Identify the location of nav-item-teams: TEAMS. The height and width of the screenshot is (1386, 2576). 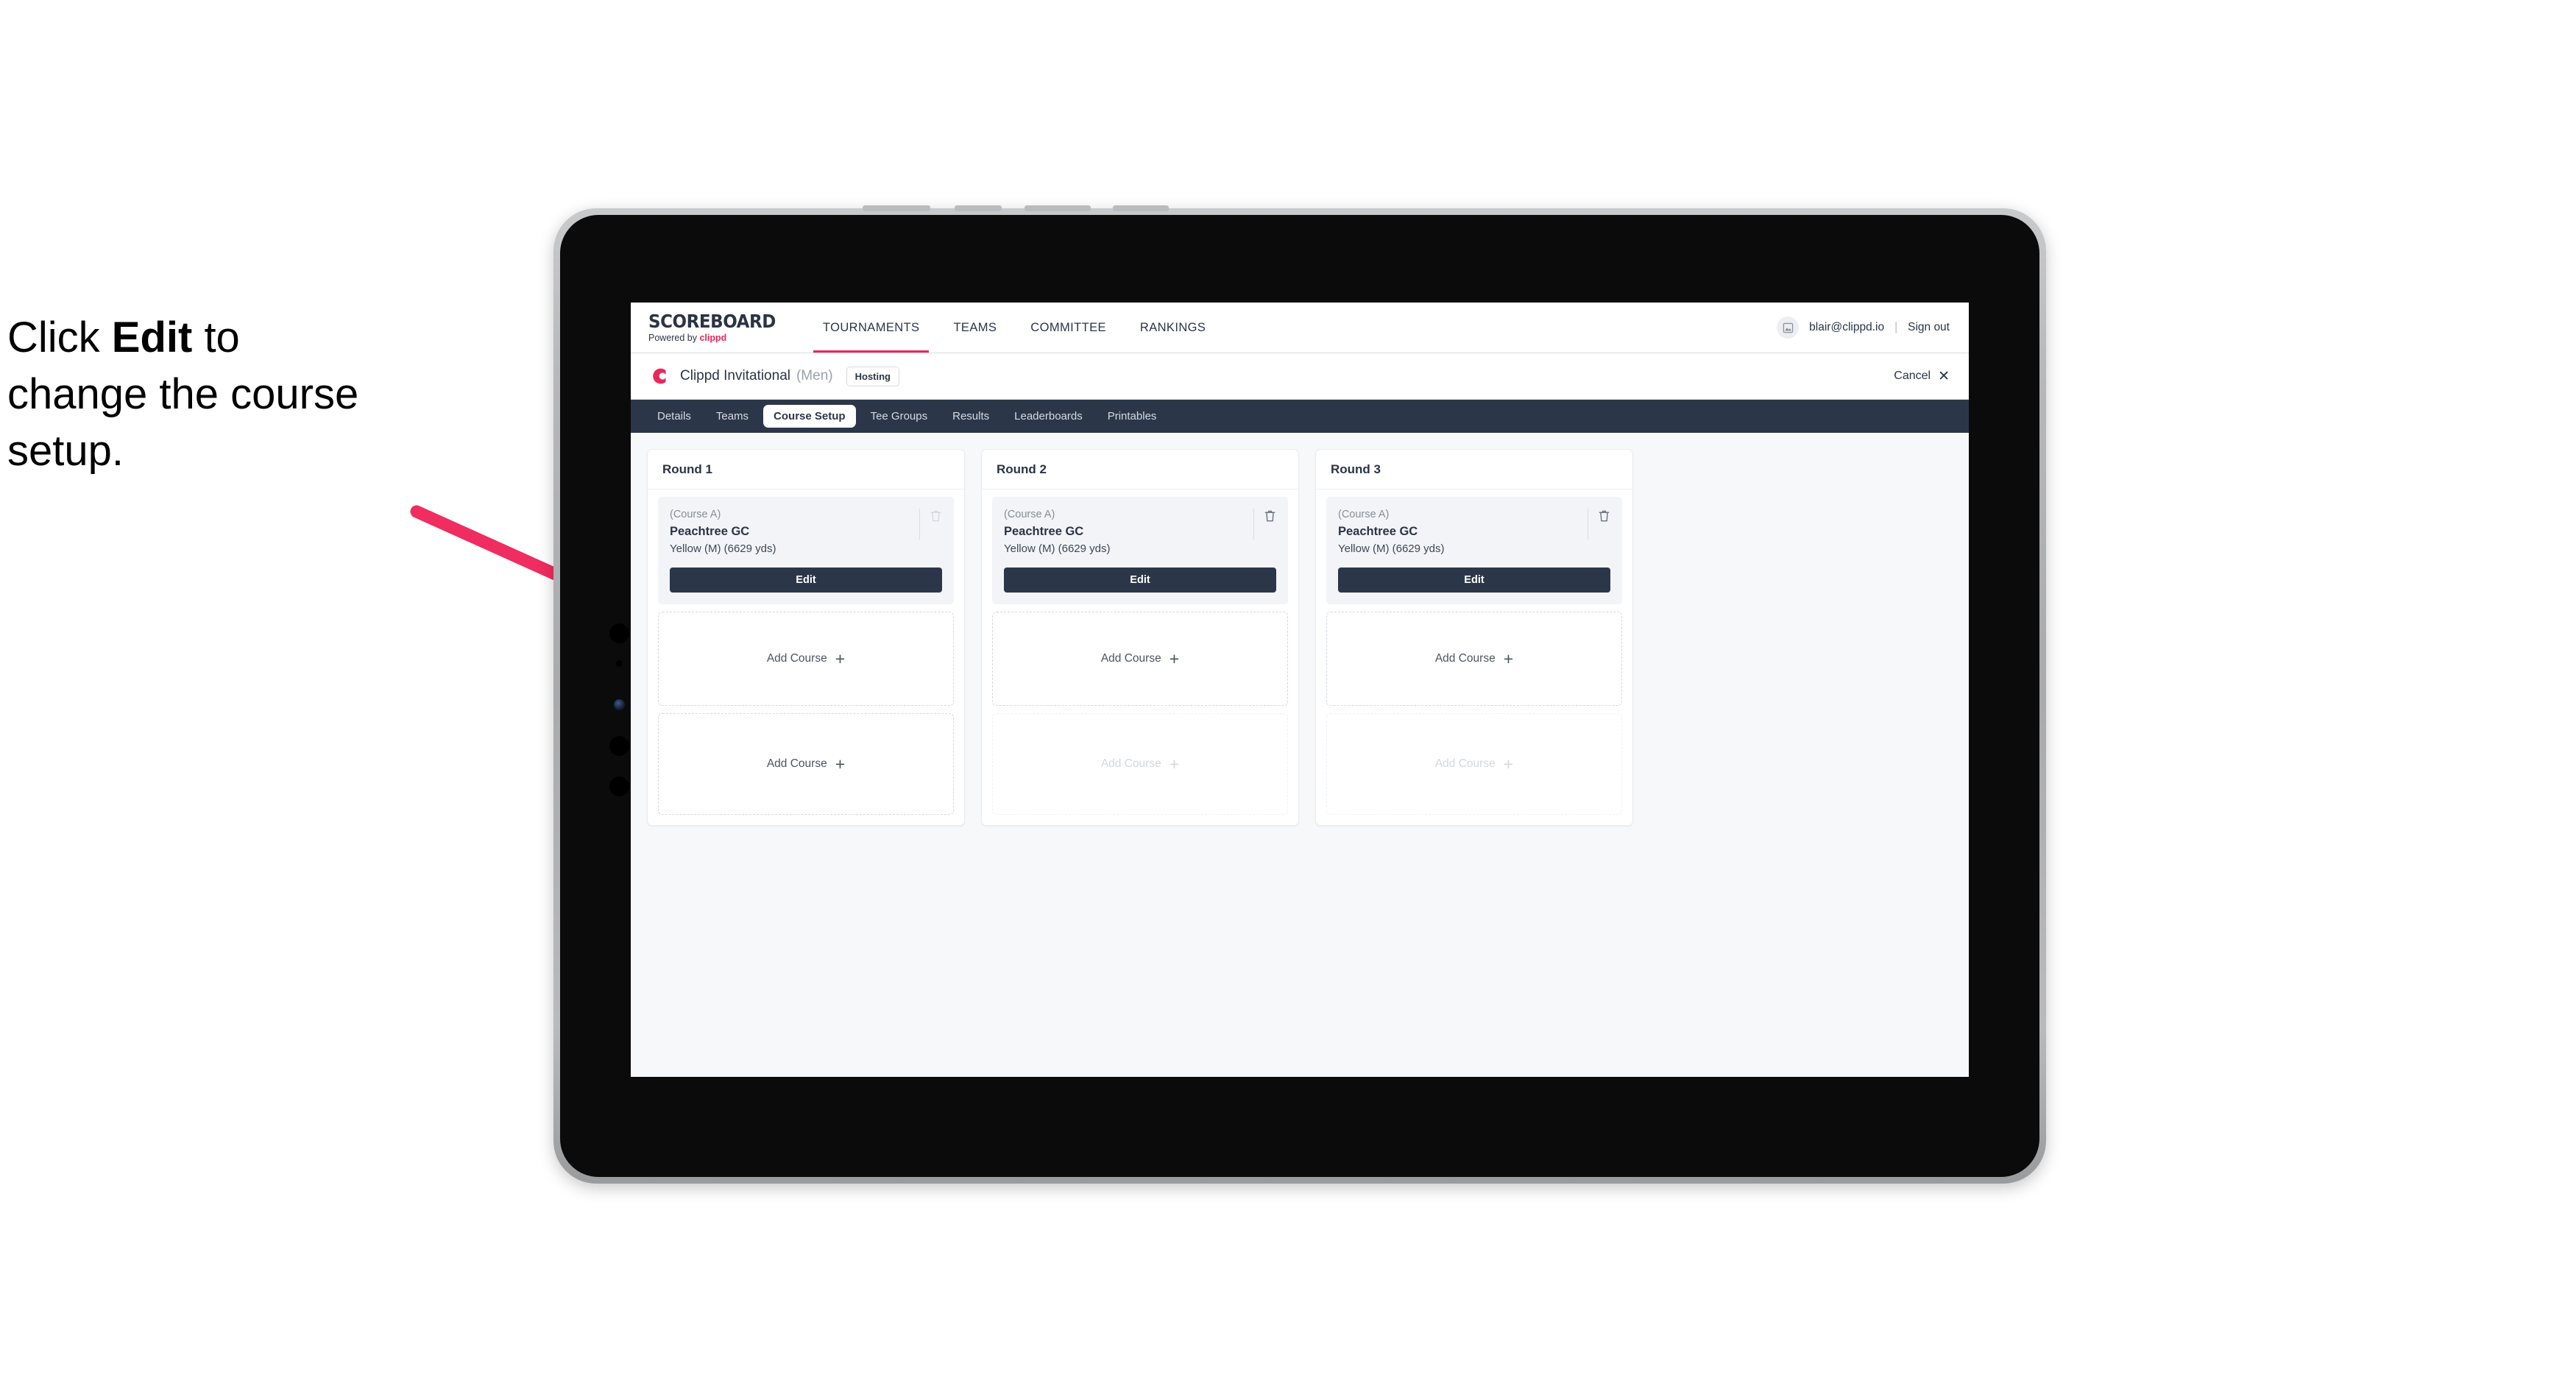
(974, 328).